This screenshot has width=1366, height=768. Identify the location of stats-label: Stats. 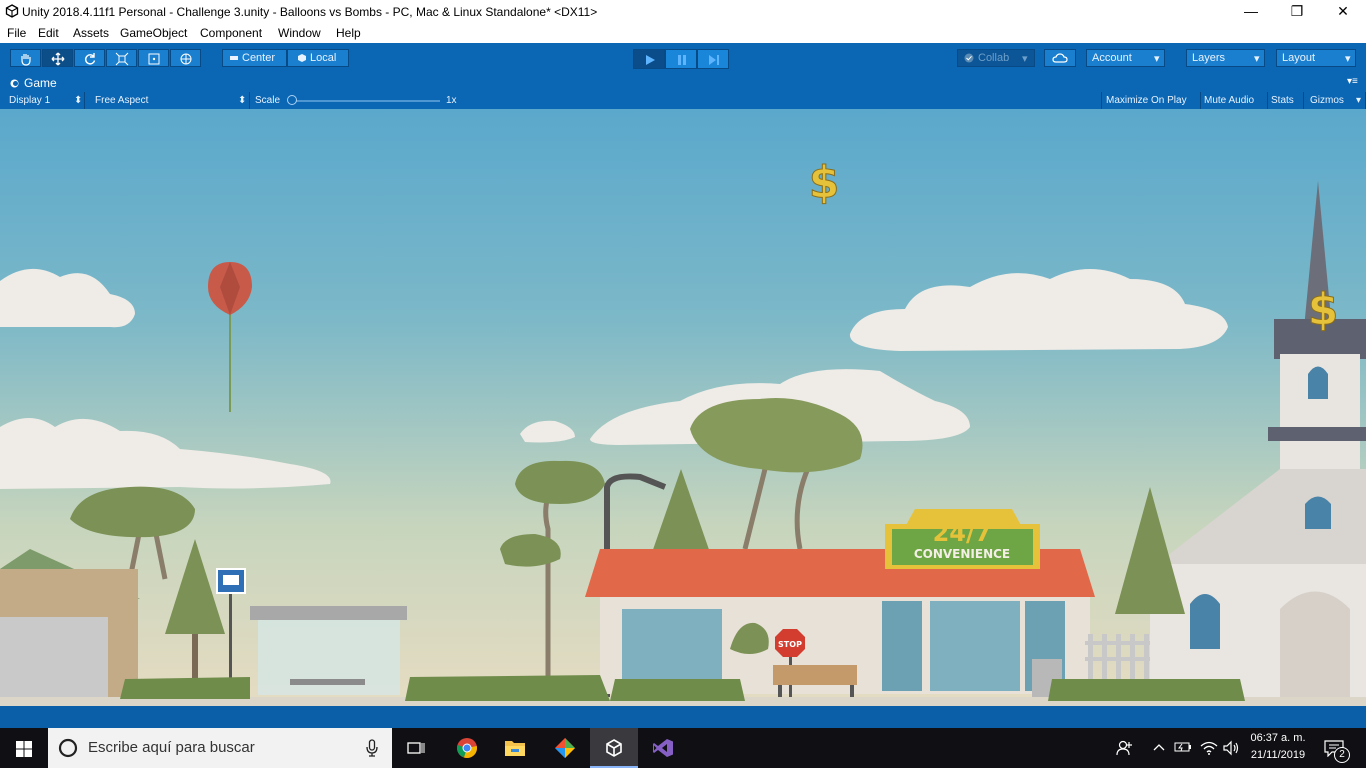
(1282, 100).